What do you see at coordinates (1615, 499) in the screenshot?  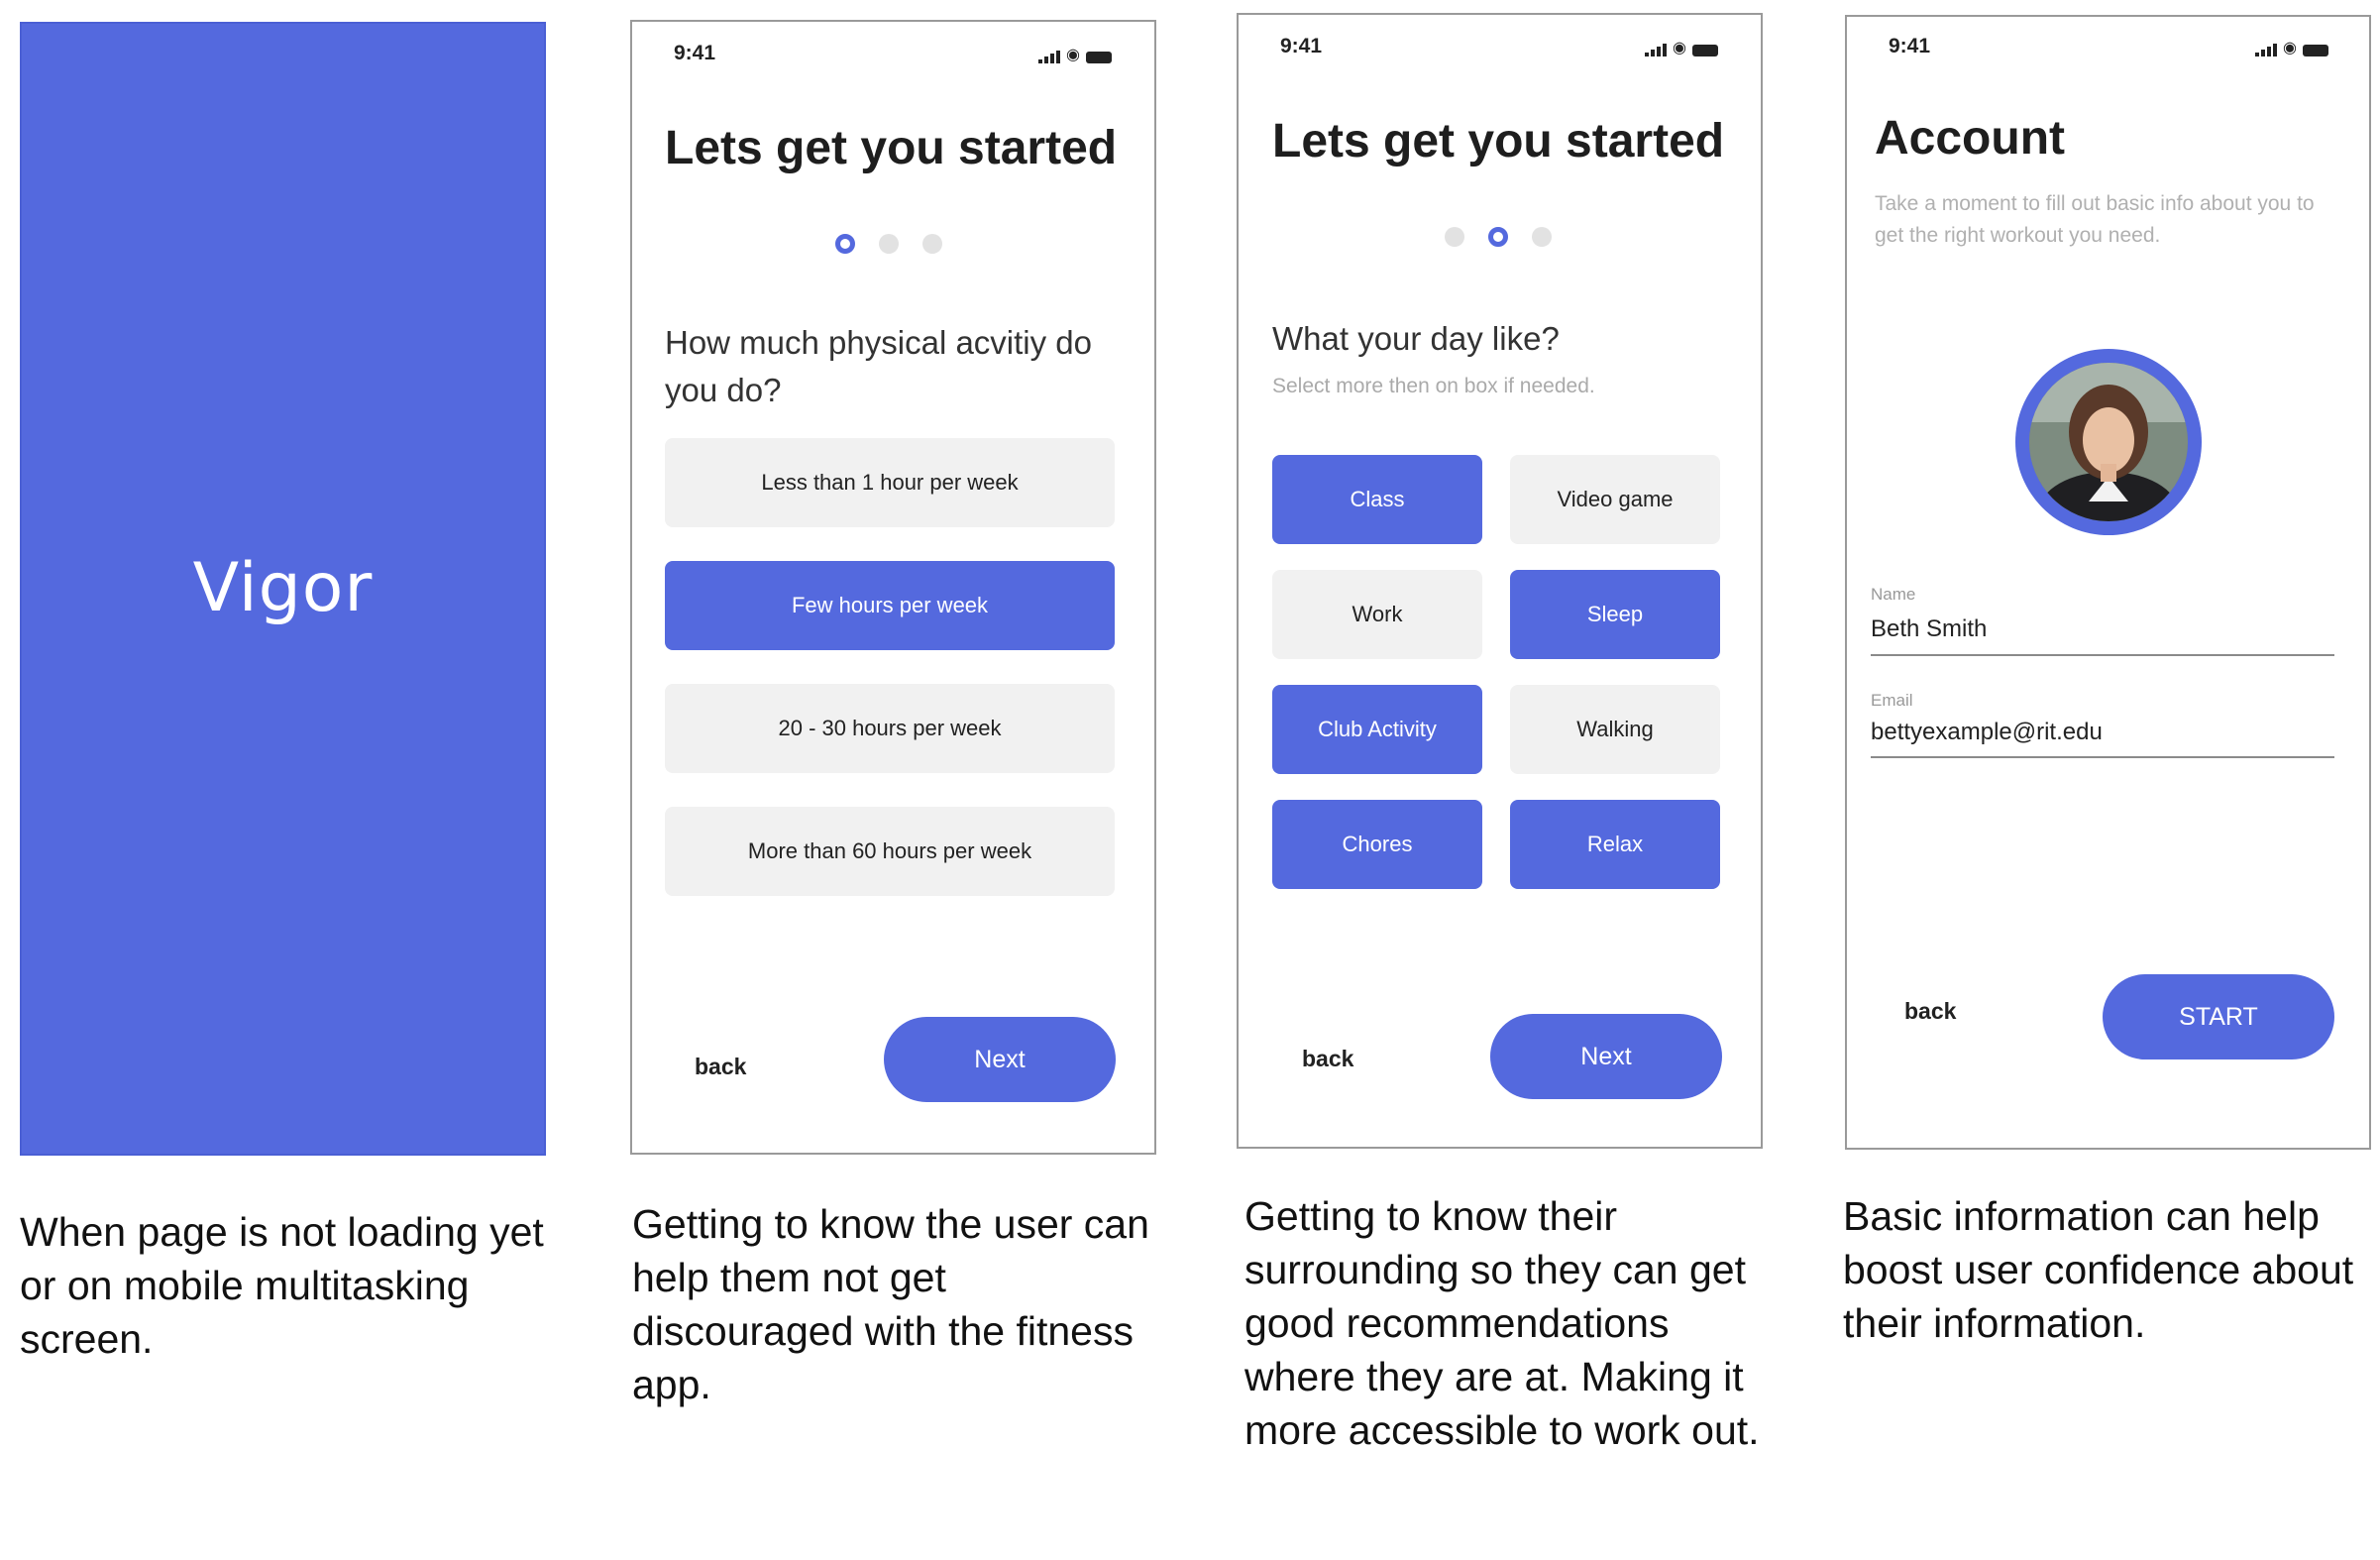 I see `option-video-game: Video game` at bounding box center [1615, 499].